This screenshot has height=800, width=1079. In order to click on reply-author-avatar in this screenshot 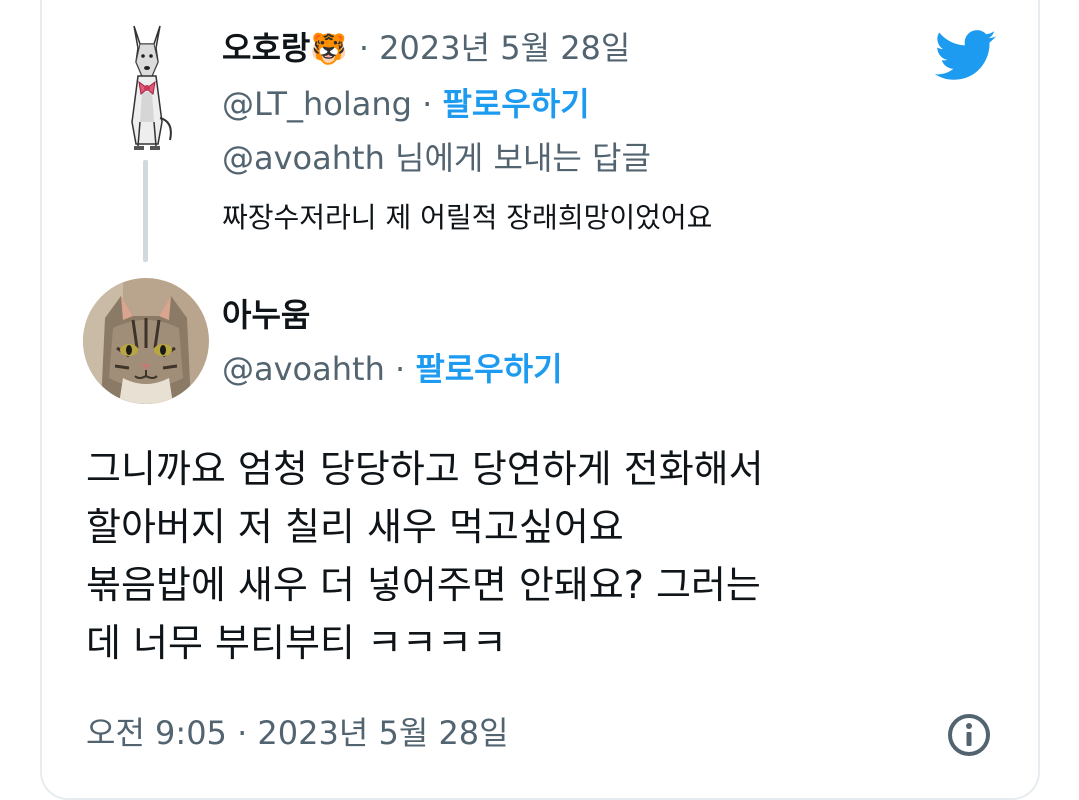, I will do `click(147, 87)`.